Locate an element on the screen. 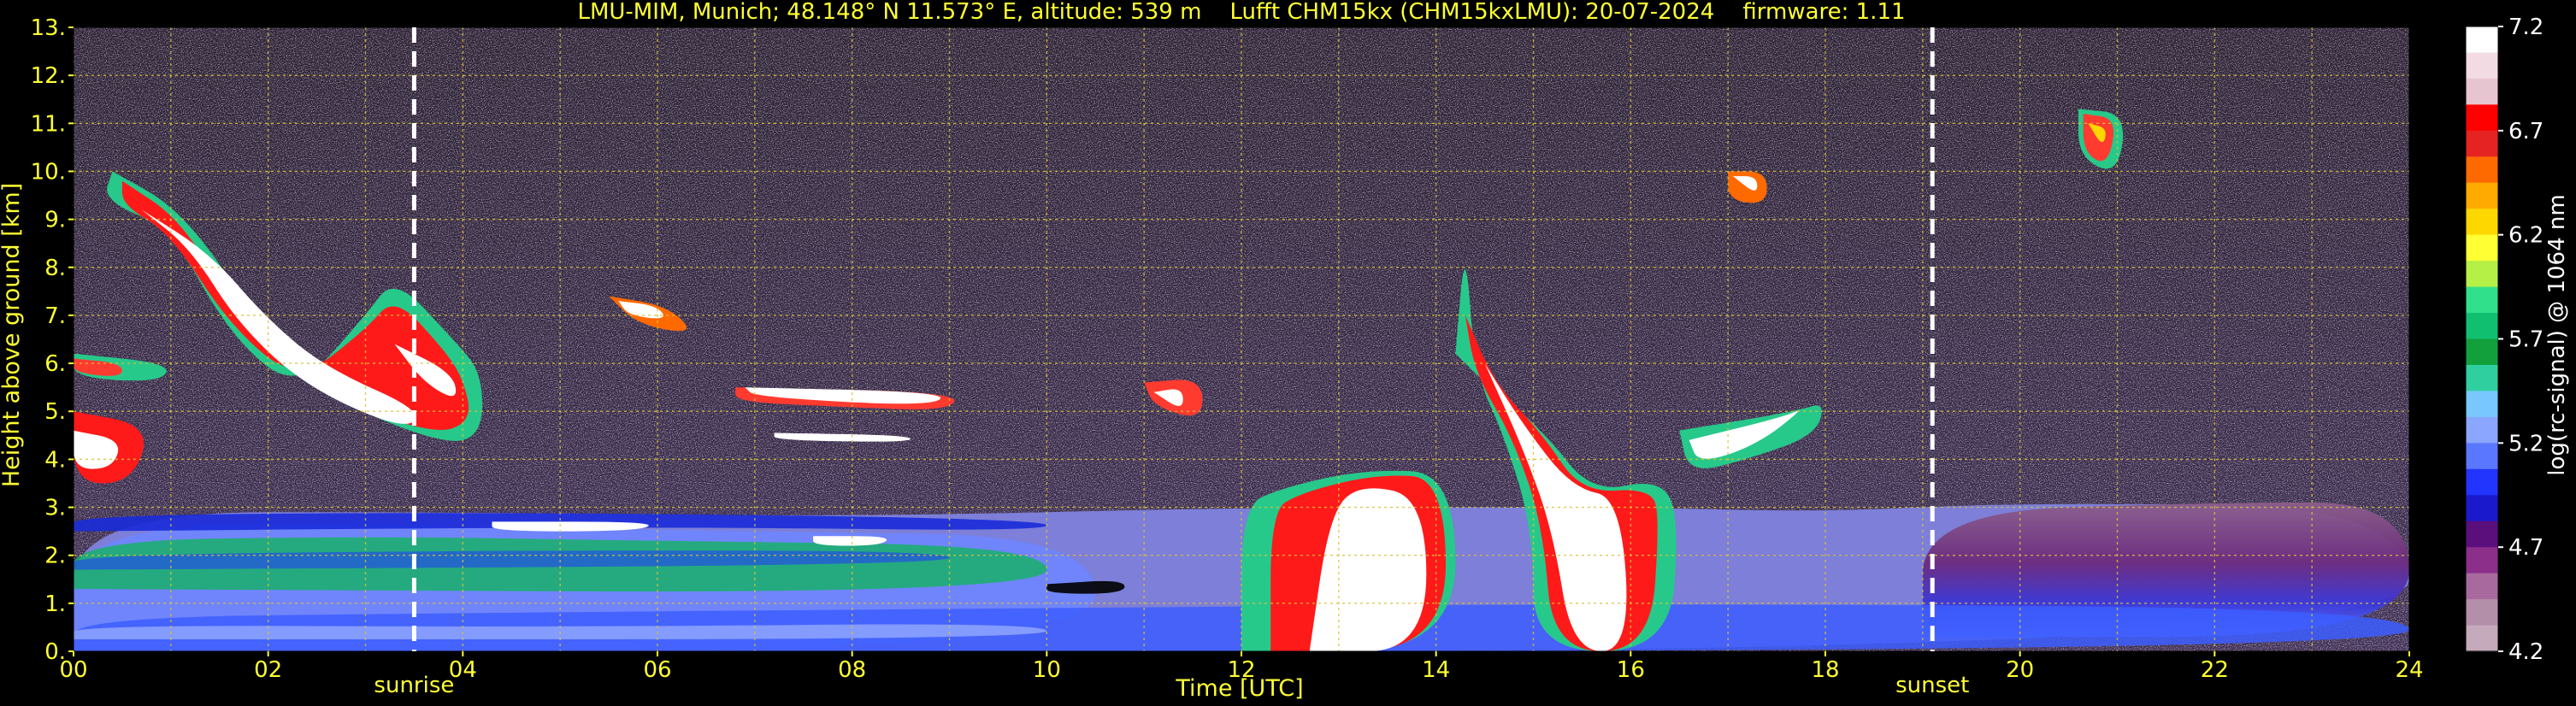 The image size is (2576, 706). y-tick-label: 9. is located at coordinates (55, 220).